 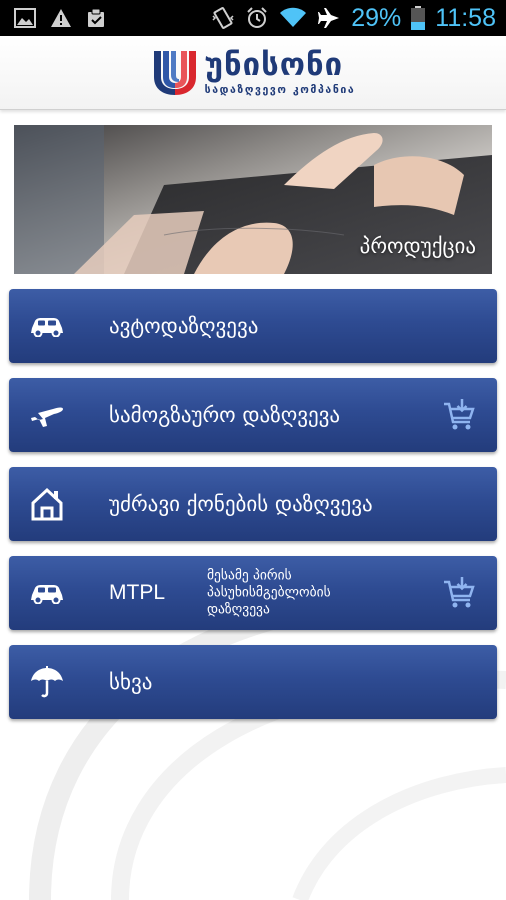 I want to click on clock: 11:58, so click(x=465, y=17).